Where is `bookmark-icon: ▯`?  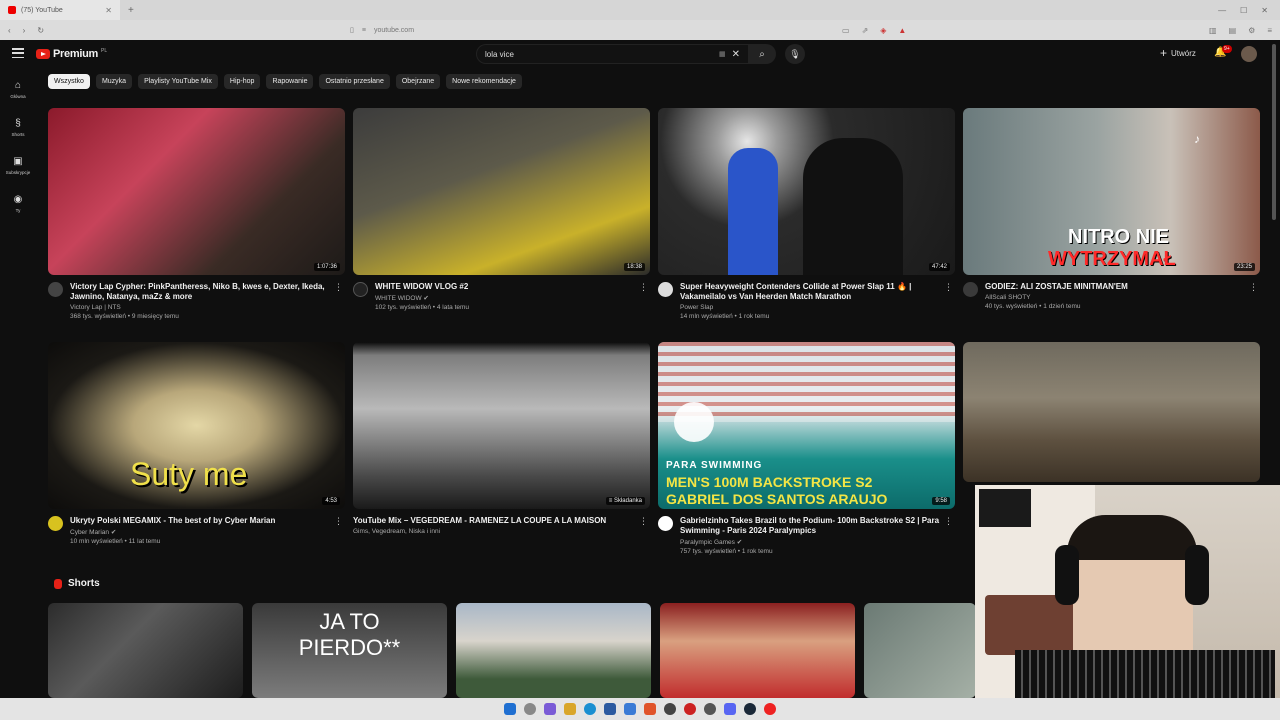 bookmark-icon: ▯ is located at coordinates (352, 30).